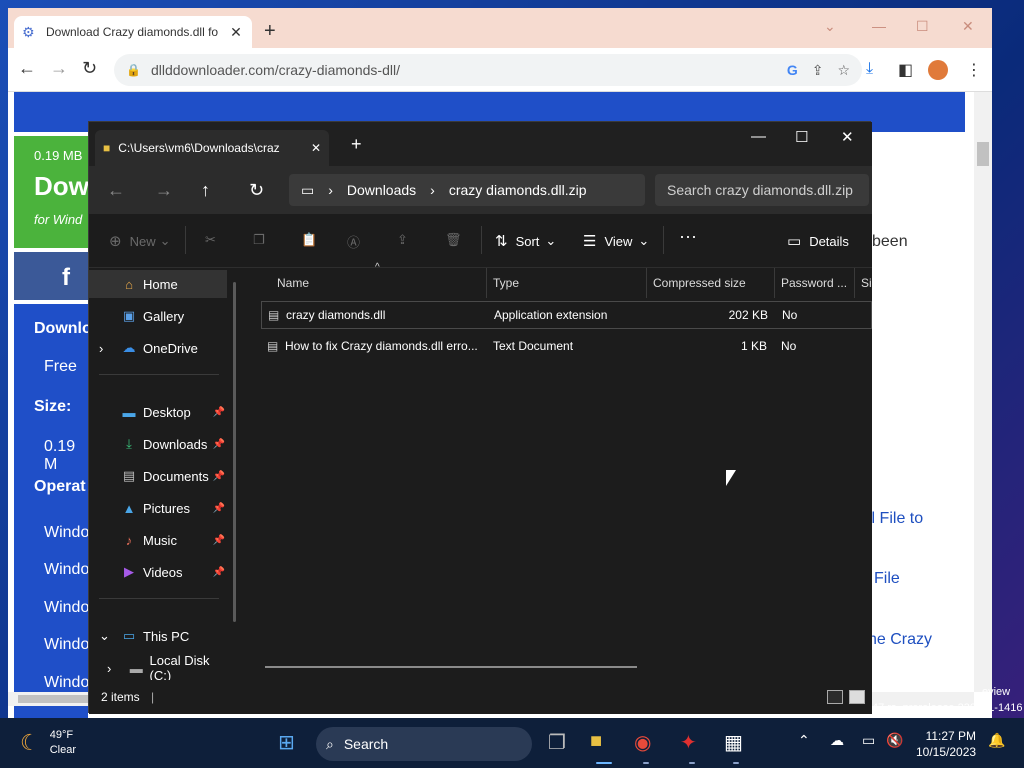 This screenshot has height=768, width=1024. I want to click on breadcrumb-item: Downloads, so click(381, 190).